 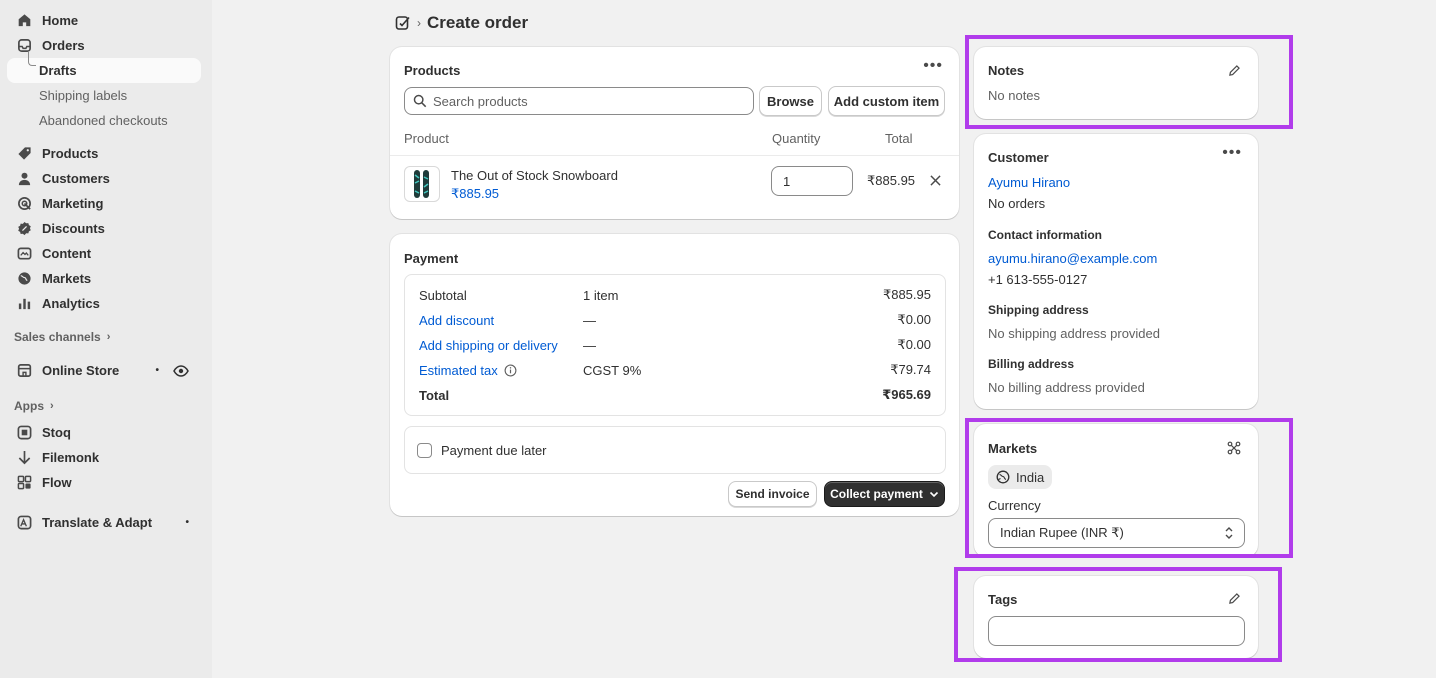 I want to click on row-detail: CGST 9%, so click(x=612, y=370).